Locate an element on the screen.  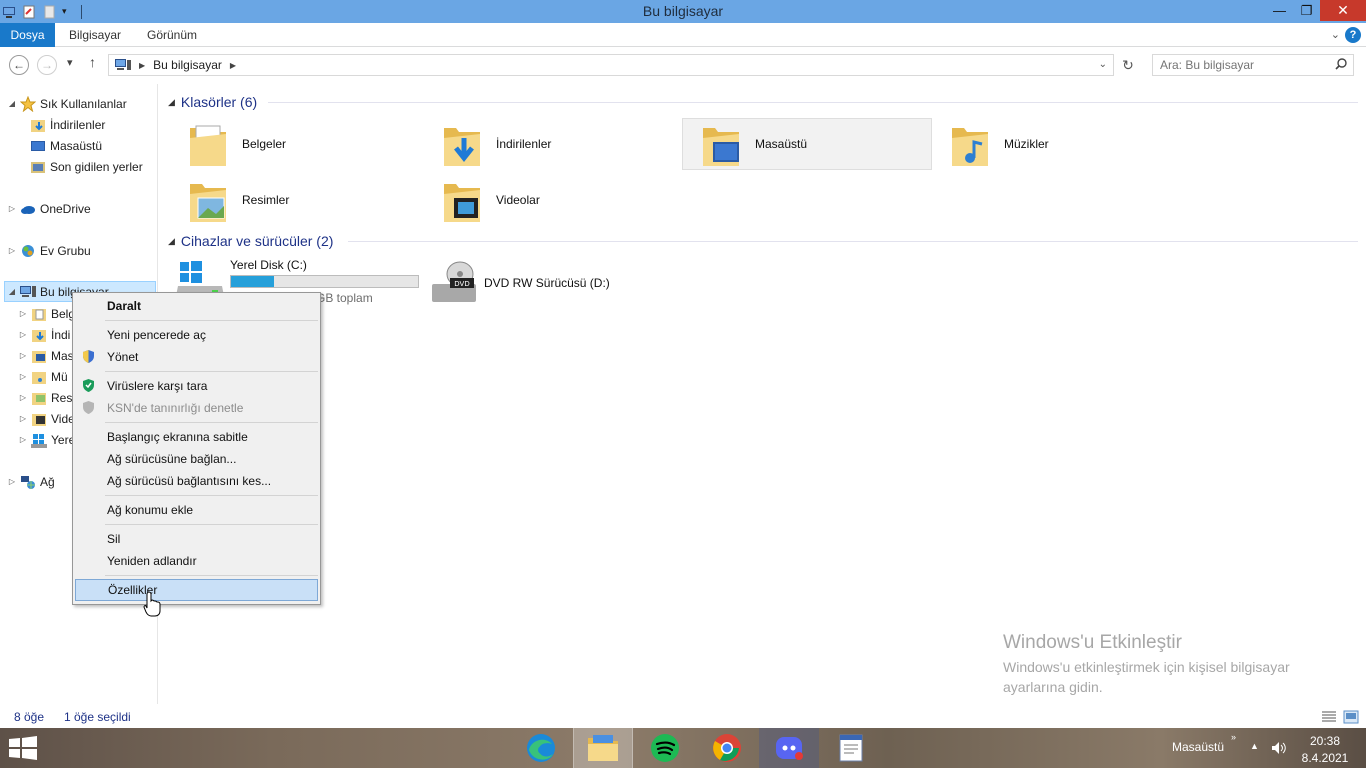
nav-recent-places: Son gidilen yerler is located at coordinates (86, 166).